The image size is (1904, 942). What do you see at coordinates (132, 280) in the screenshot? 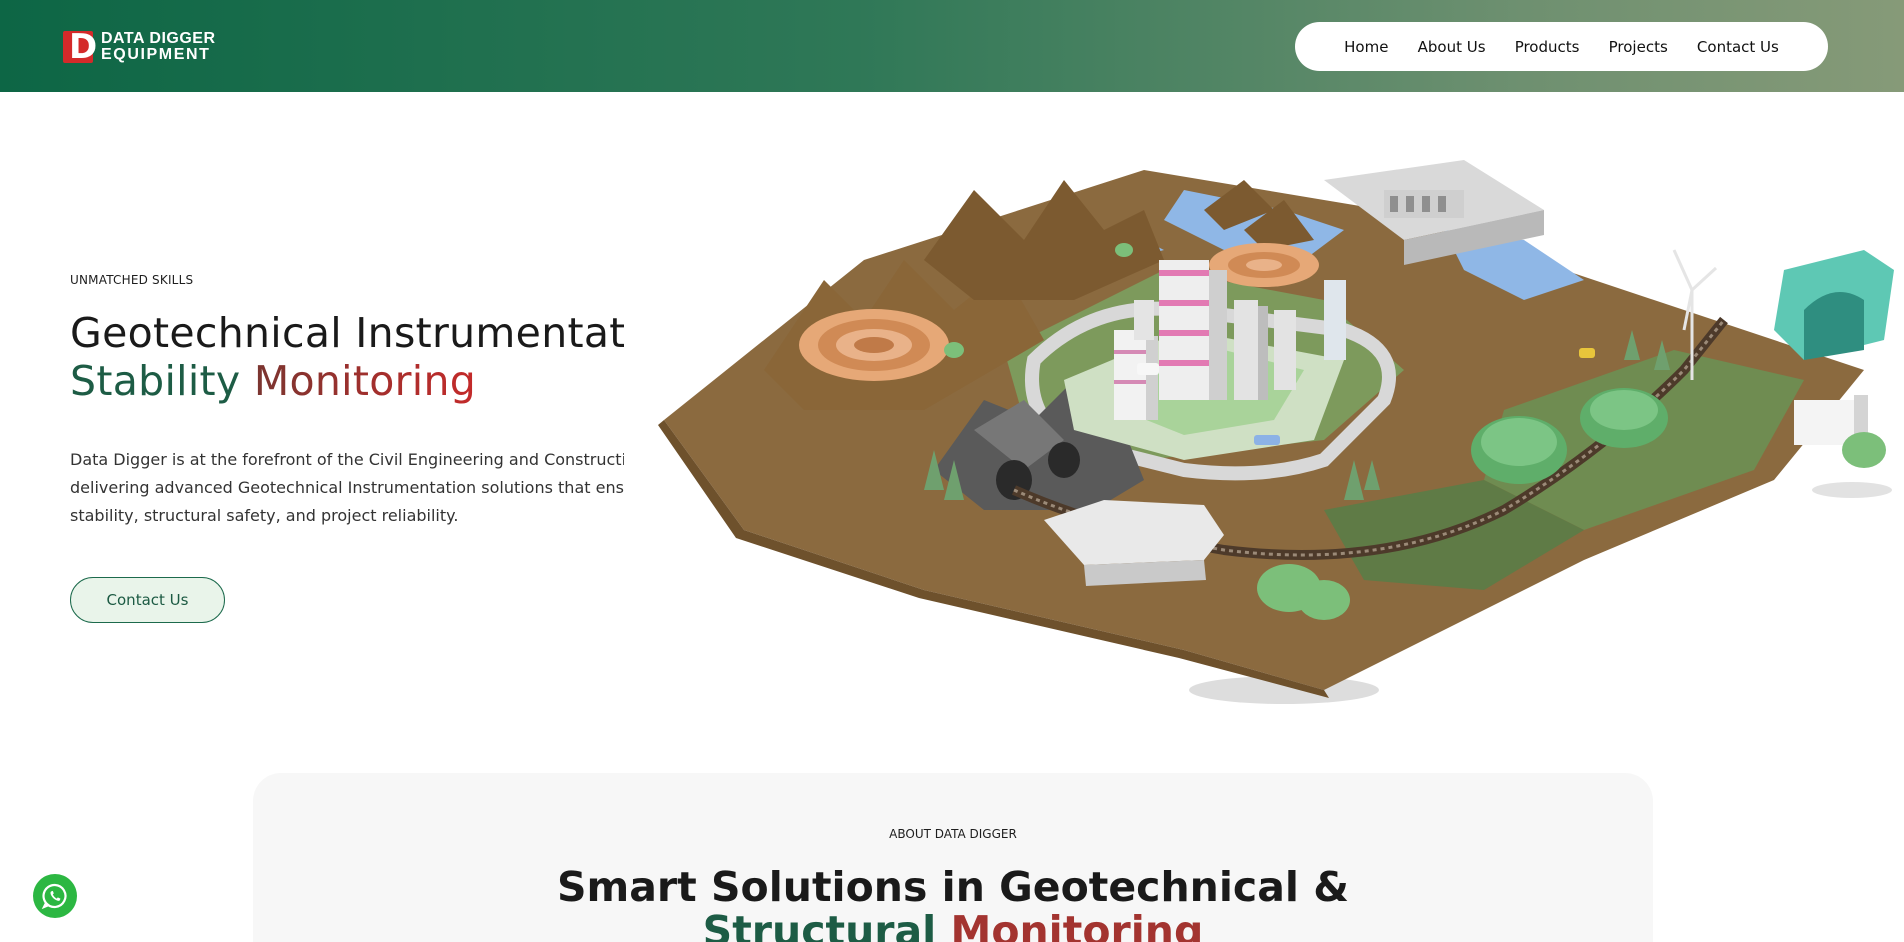
I see `hero-eyebrow: UNMATCHED SKILLS` at bounding box center [132, 280].